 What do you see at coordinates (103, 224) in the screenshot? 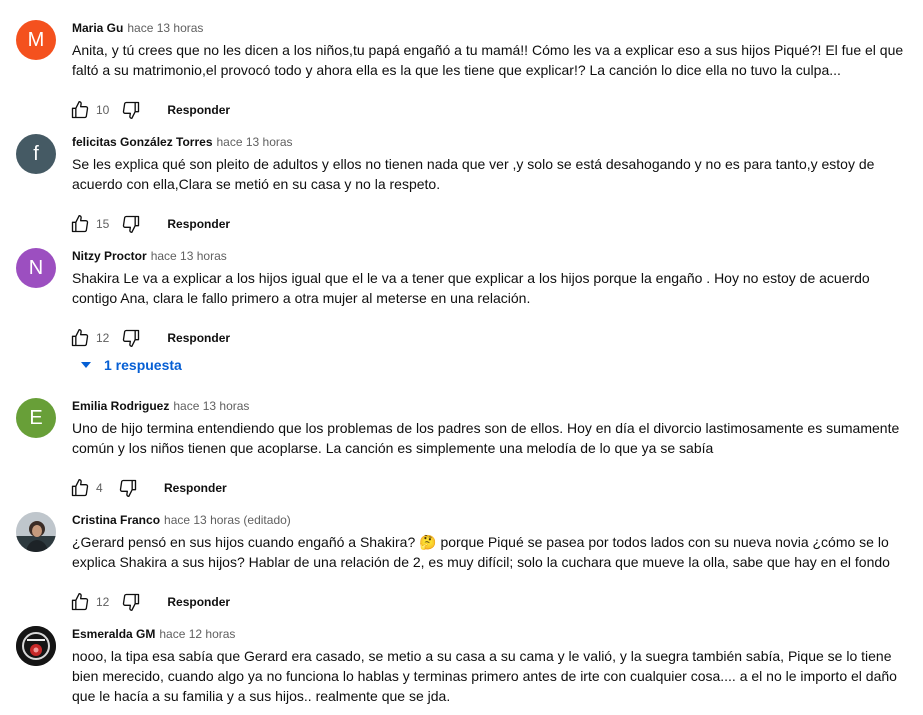
I see `like-count: 15` at bounding box center [103, 224].